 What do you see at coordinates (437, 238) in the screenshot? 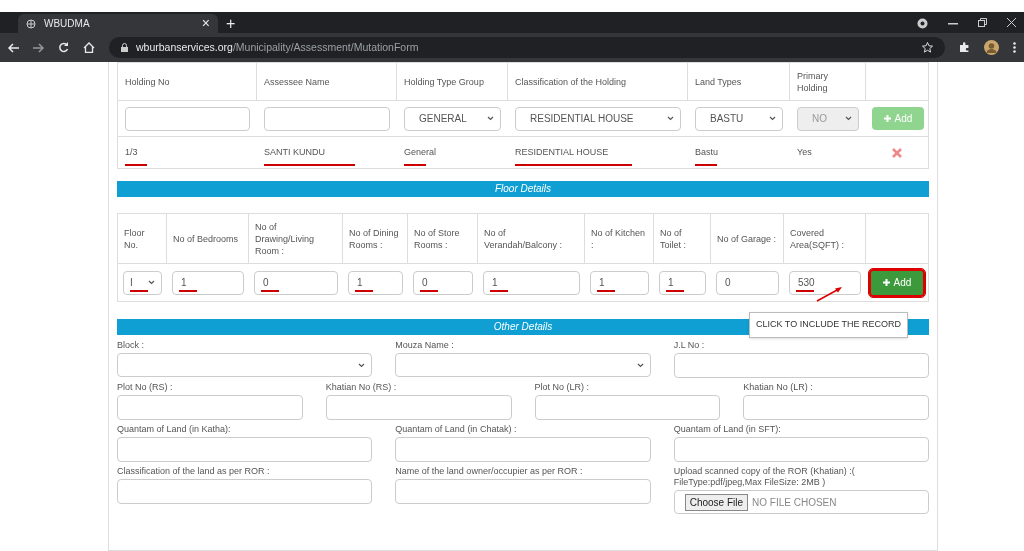
I see `column-header: No of Store Rooms :` at bounding box center [437, 238].